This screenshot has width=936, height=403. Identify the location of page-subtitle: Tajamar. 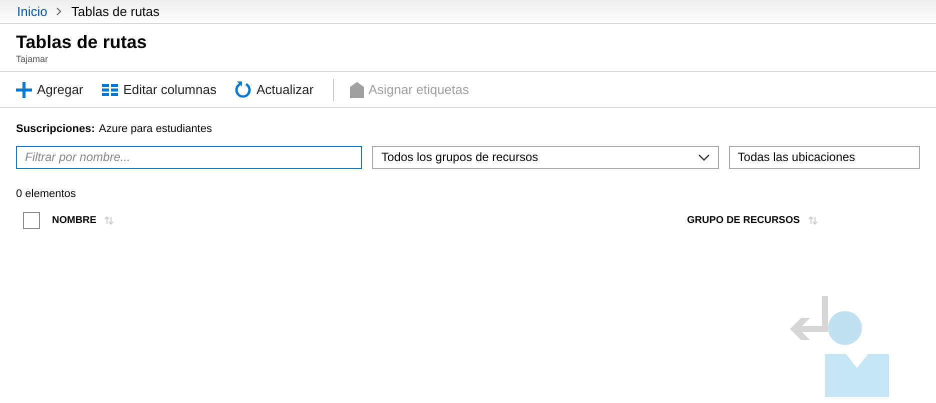
(33, 59).